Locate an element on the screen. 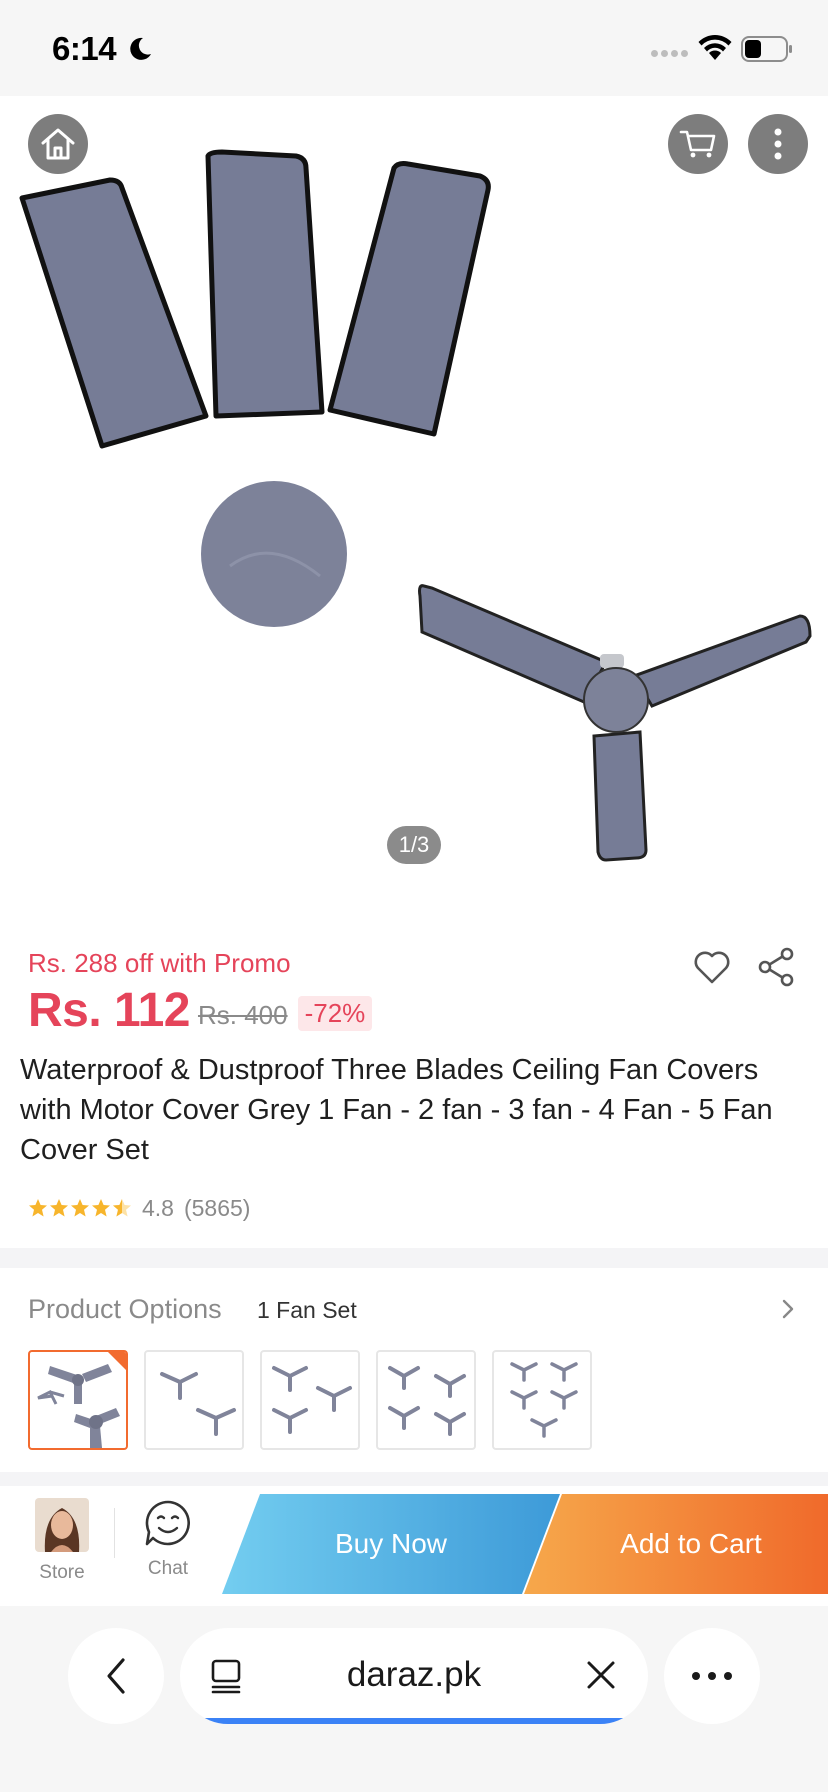 Image resolution: width=828 pixels, height=1792 pixels. home-icon is located at coordinates (58, 144).